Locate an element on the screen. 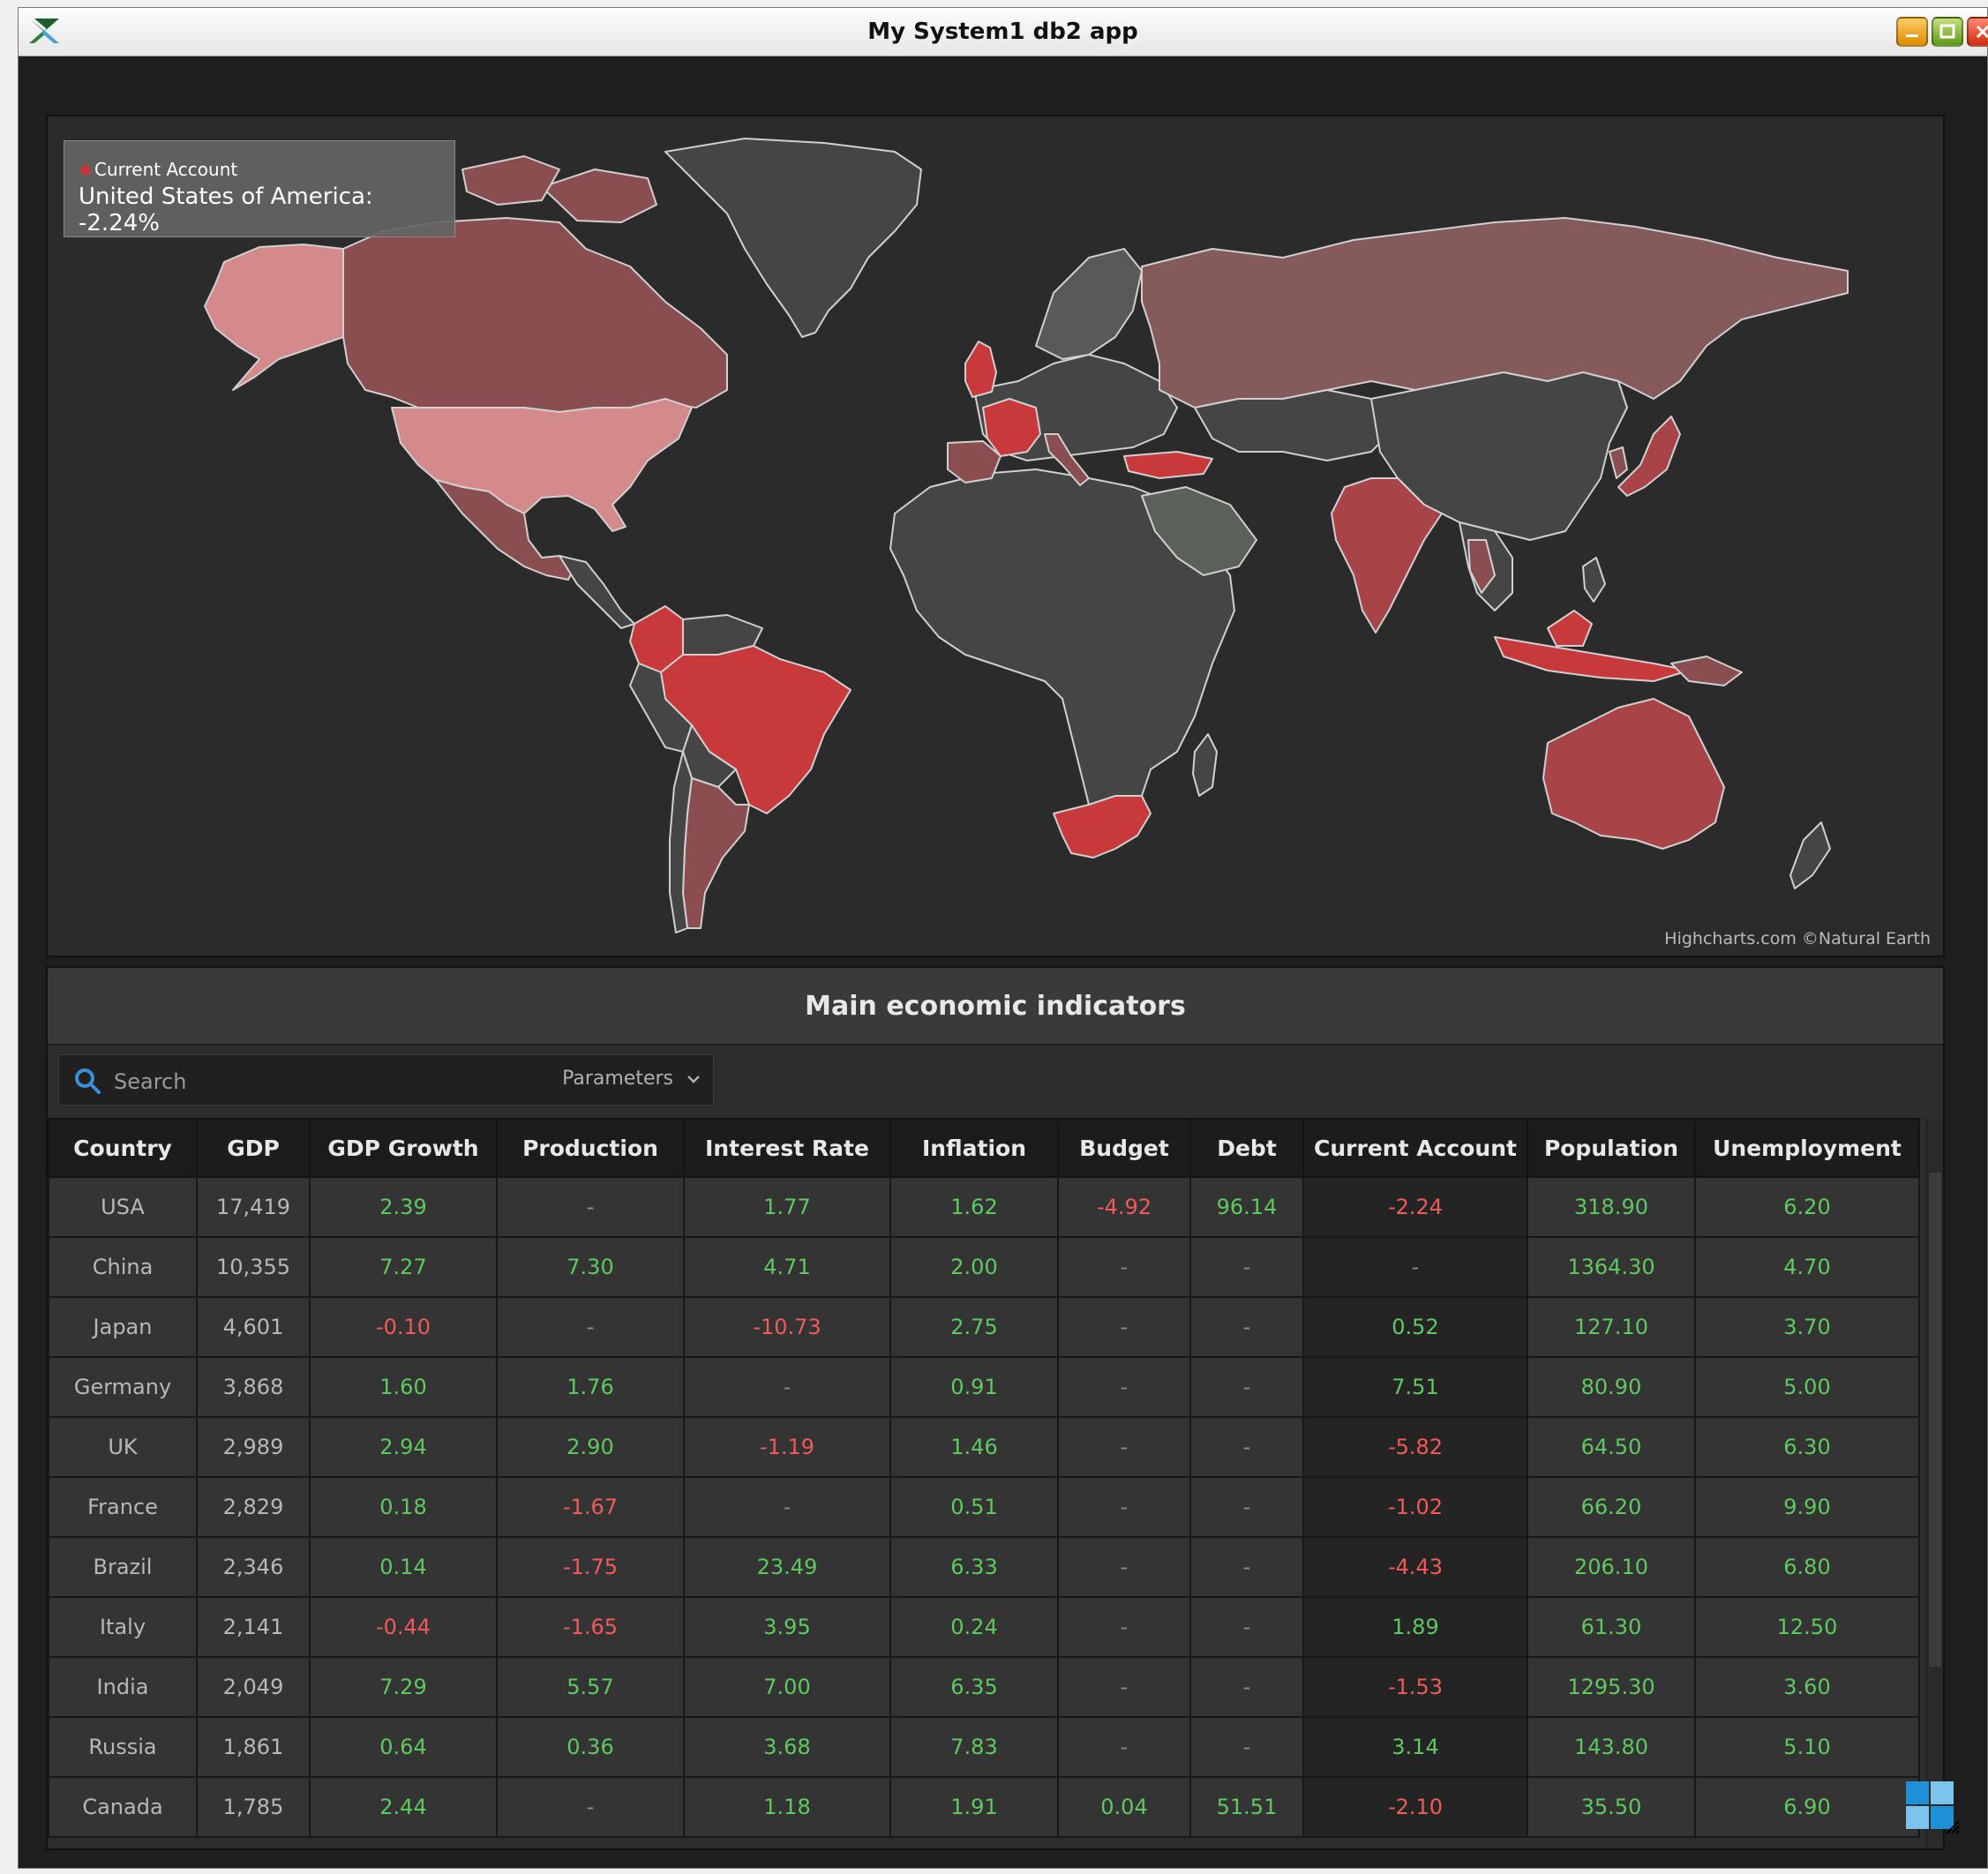 This screenshot has width=1988, height=1874. table-row: UK 2,989 2.94 2.90 -1.19 1.46- - -5.82 64.50 6.30 is located at coordinates (984, 1447).